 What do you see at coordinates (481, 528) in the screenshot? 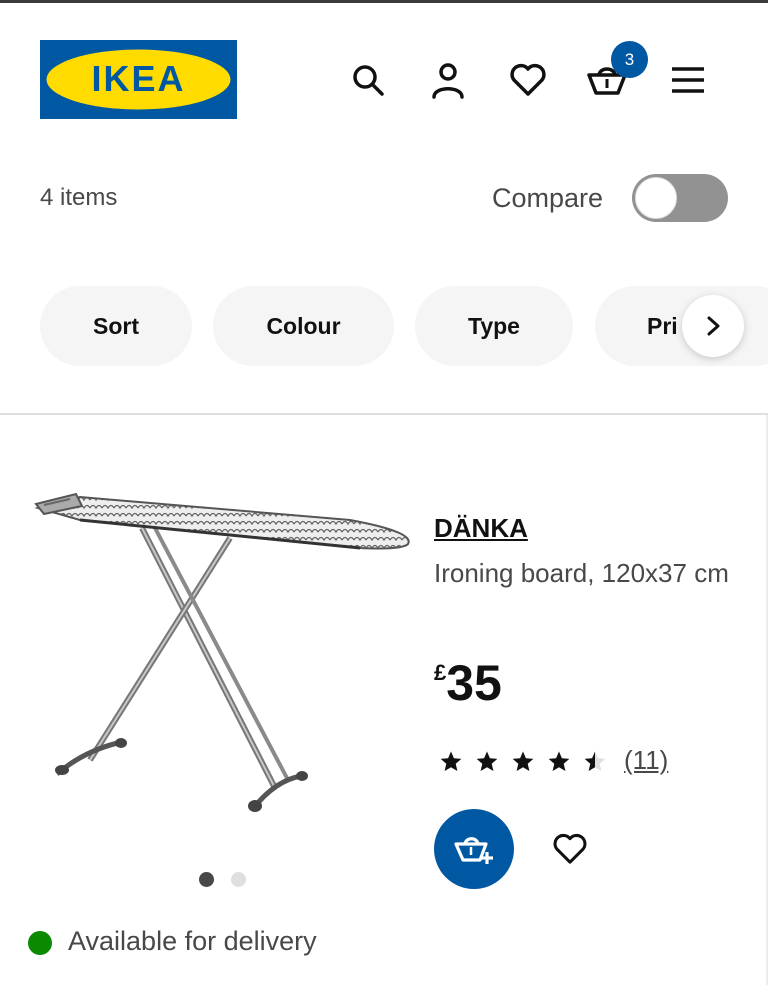
I see `product-name: DÄNKA` at bounding box center [481, 528].